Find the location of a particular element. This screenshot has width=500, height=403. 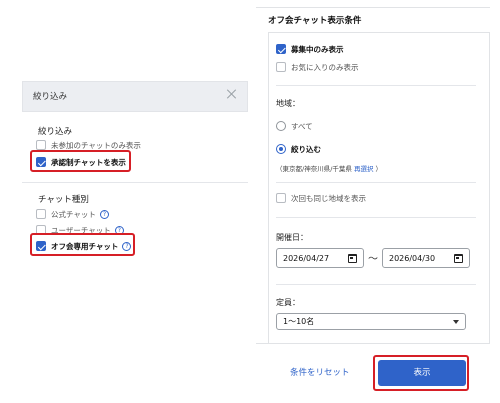

option-label: 次回も同じ地域を表示 is located at coordinates (328, 198).